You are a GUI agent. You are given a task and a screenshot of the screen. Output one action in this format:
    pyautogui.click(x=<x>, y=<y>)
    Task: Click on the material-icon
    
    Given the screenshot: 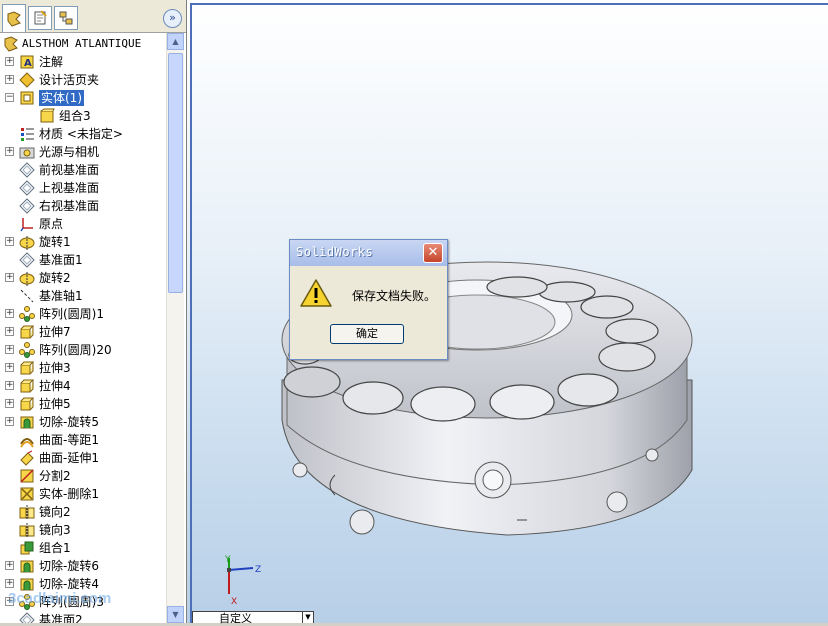 What is the action you would take?
    pyautogui.click(x=27, y=134)
    